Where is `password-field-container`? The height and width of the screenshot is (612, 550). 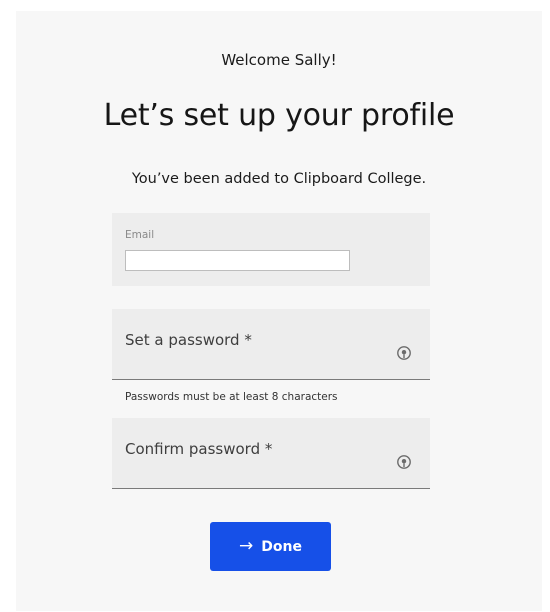
password-field-container is located at coordinates (271, 344).